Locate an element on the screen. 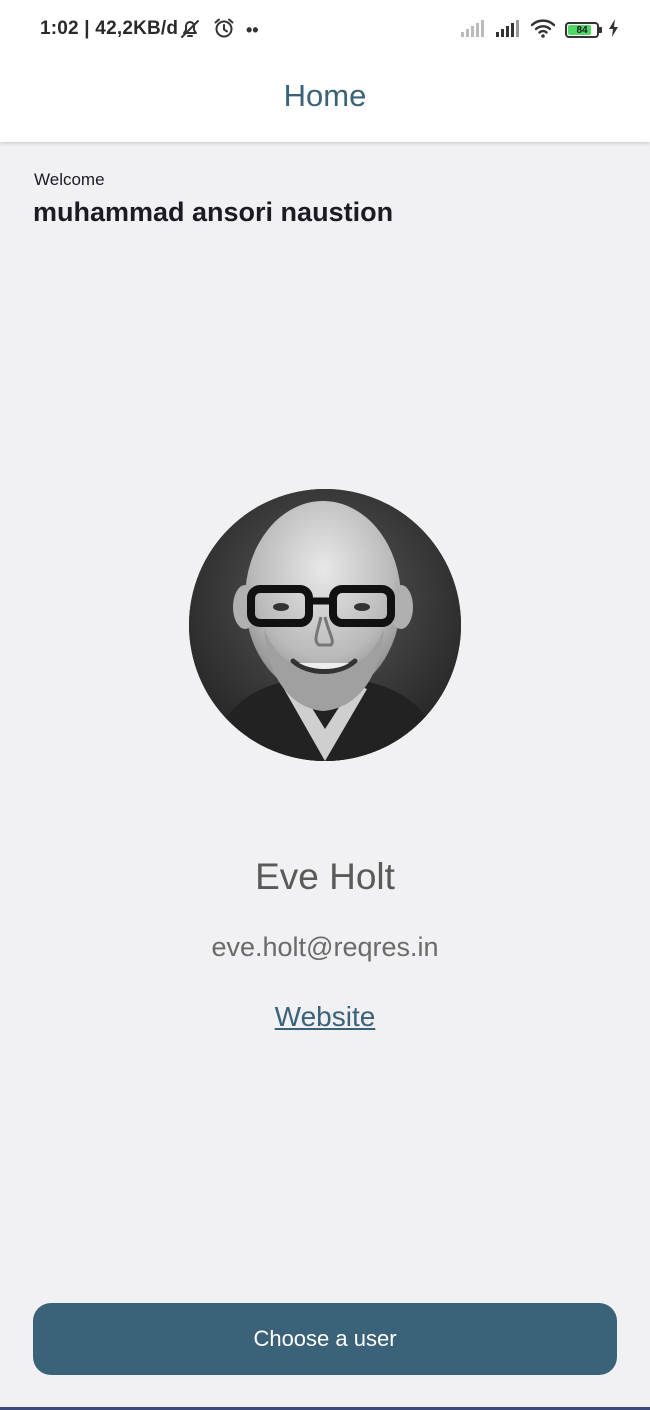  battery-icon: 84 is located at coordinates (583, 30).